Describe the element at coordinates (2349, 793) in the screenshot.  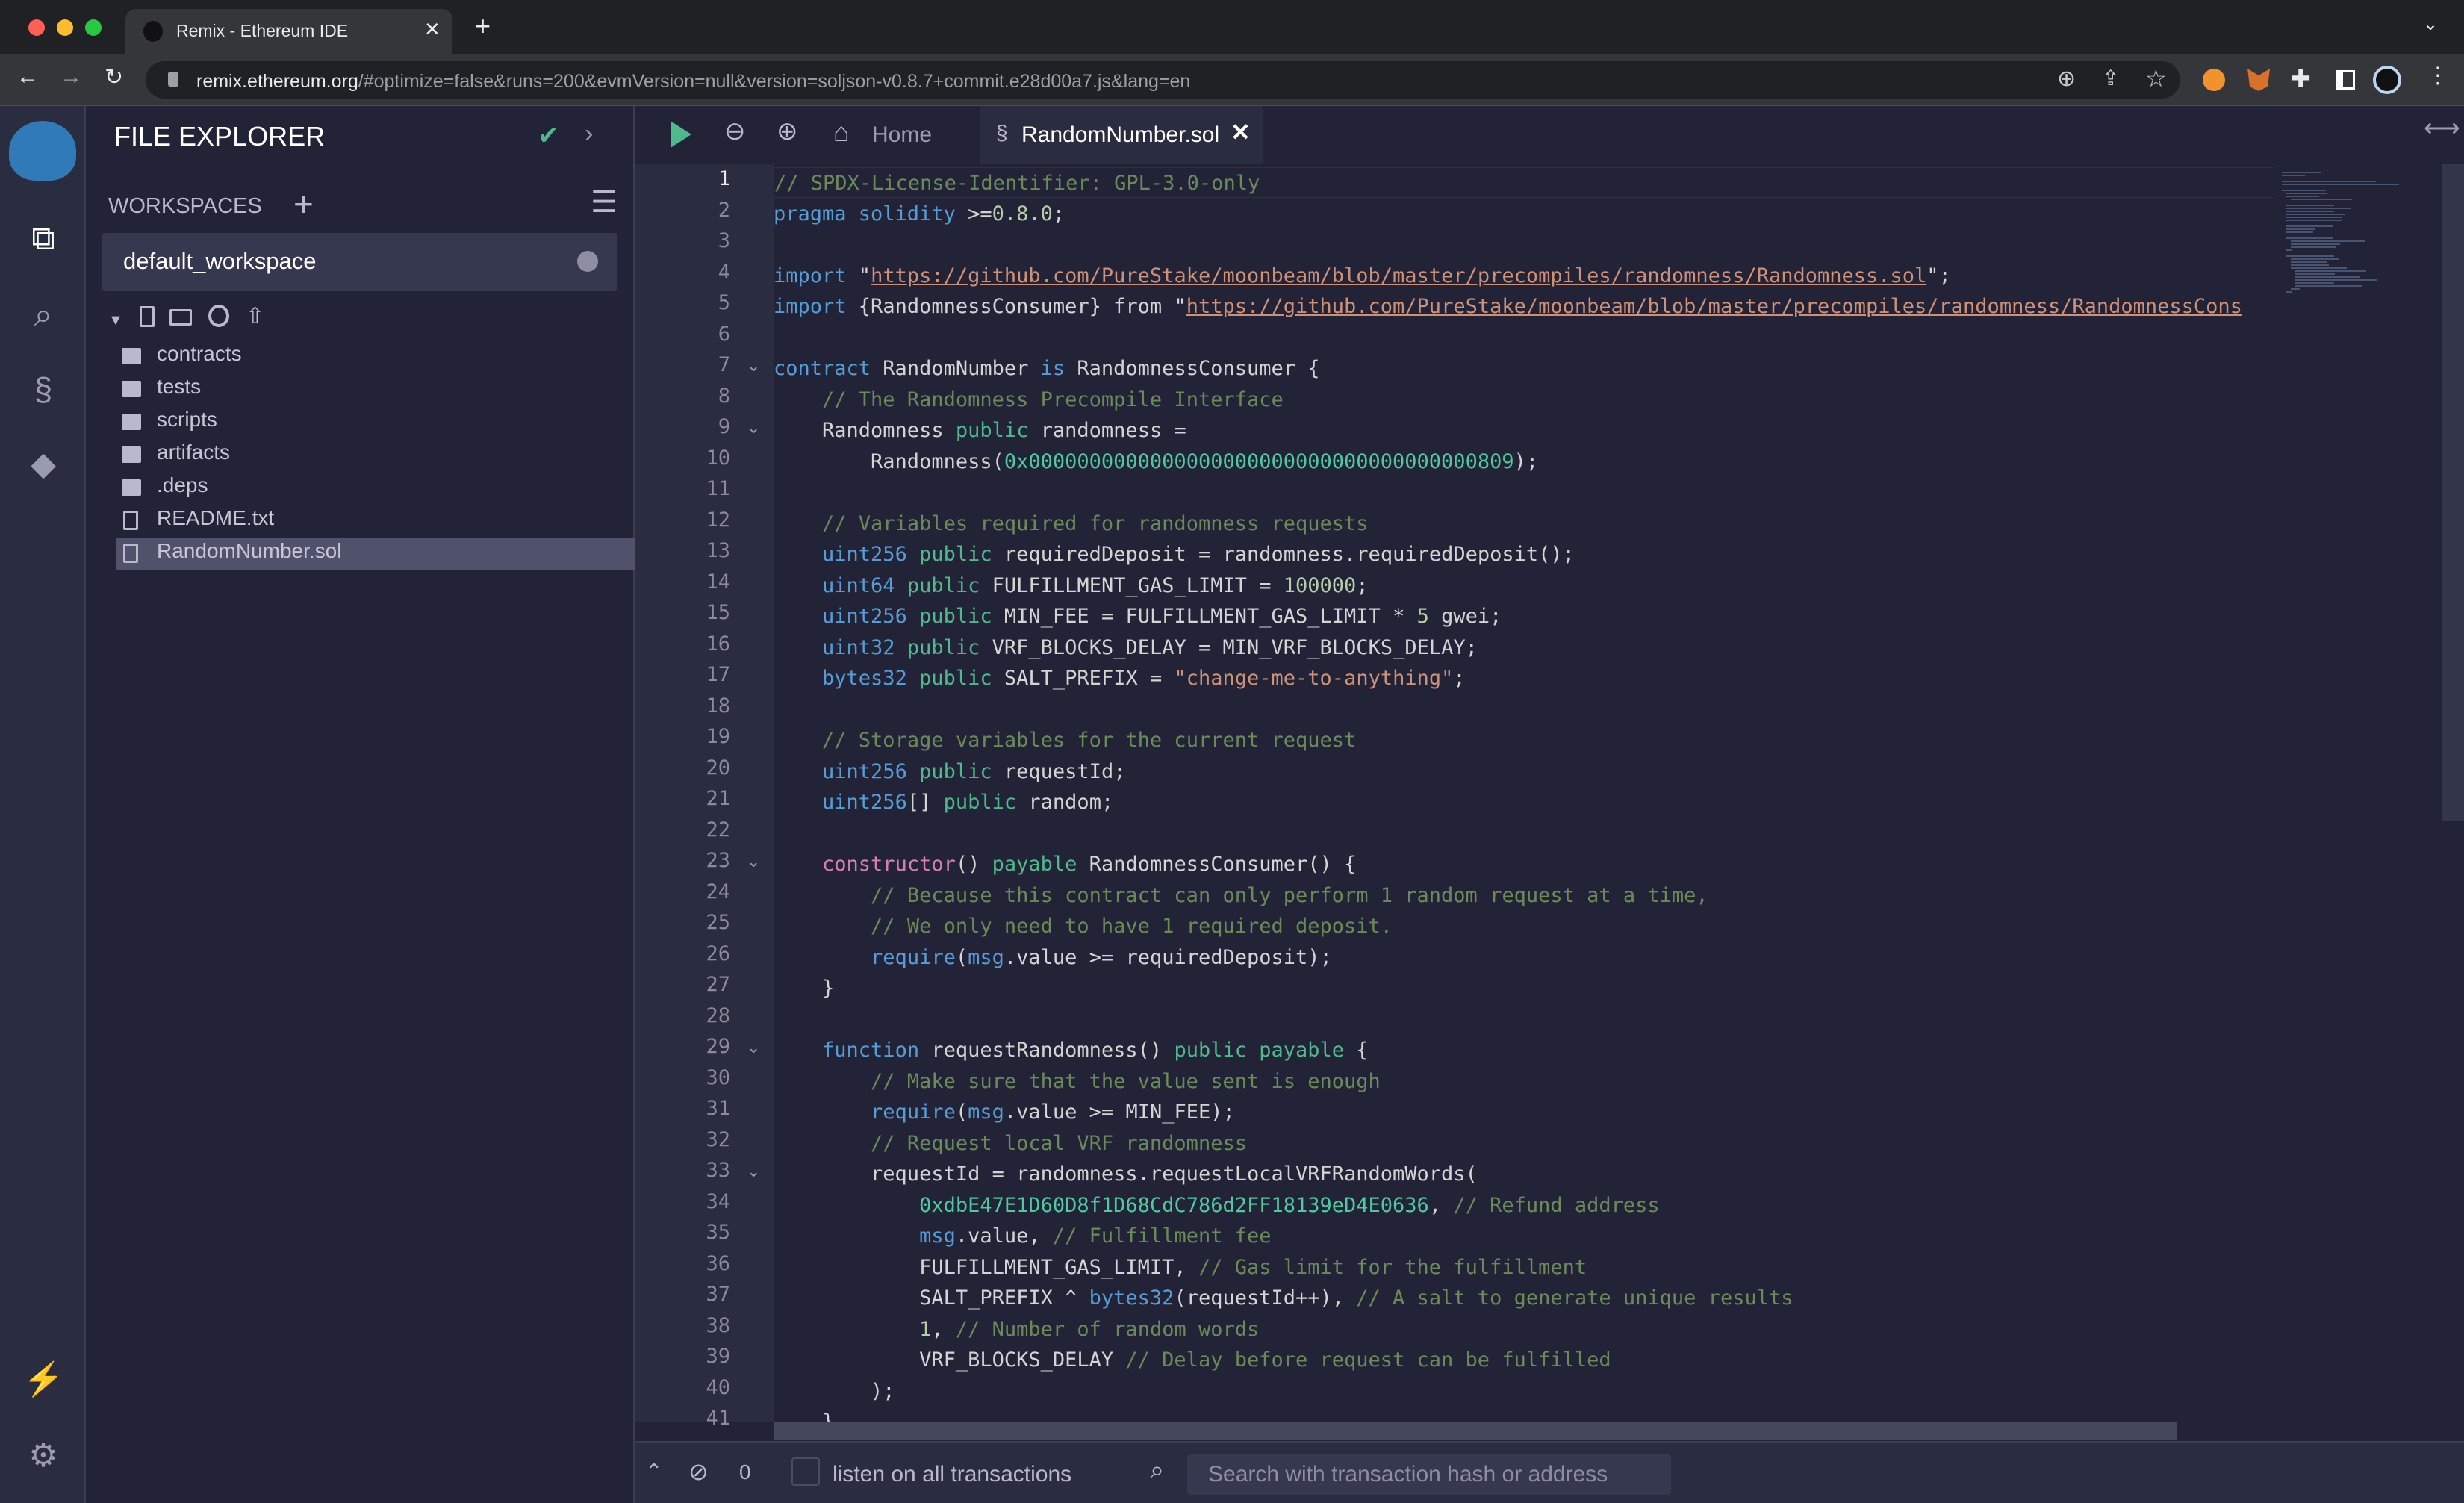
I see `minimap` at that location.